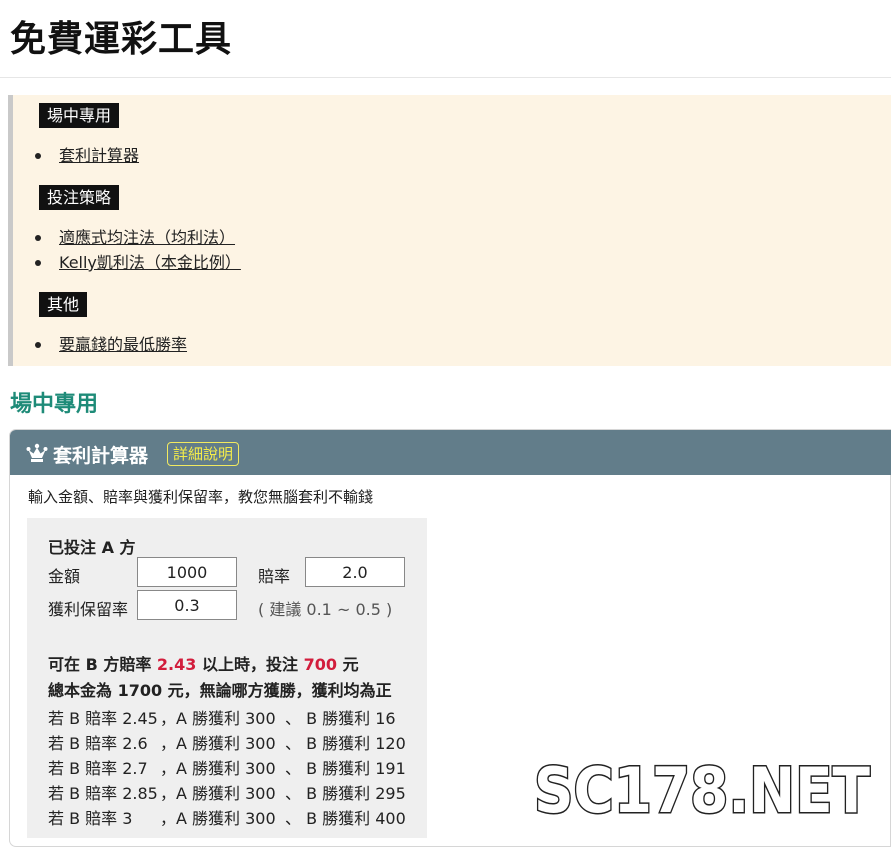 Image resolution: width=891 pixels, height=847 pixels. What do you see at coordinates (150, 263) in the screenshot?
I see `toc-link-kelly-criterion: Kelly凱利法（本金比例）` at bounding box center [150, 263].